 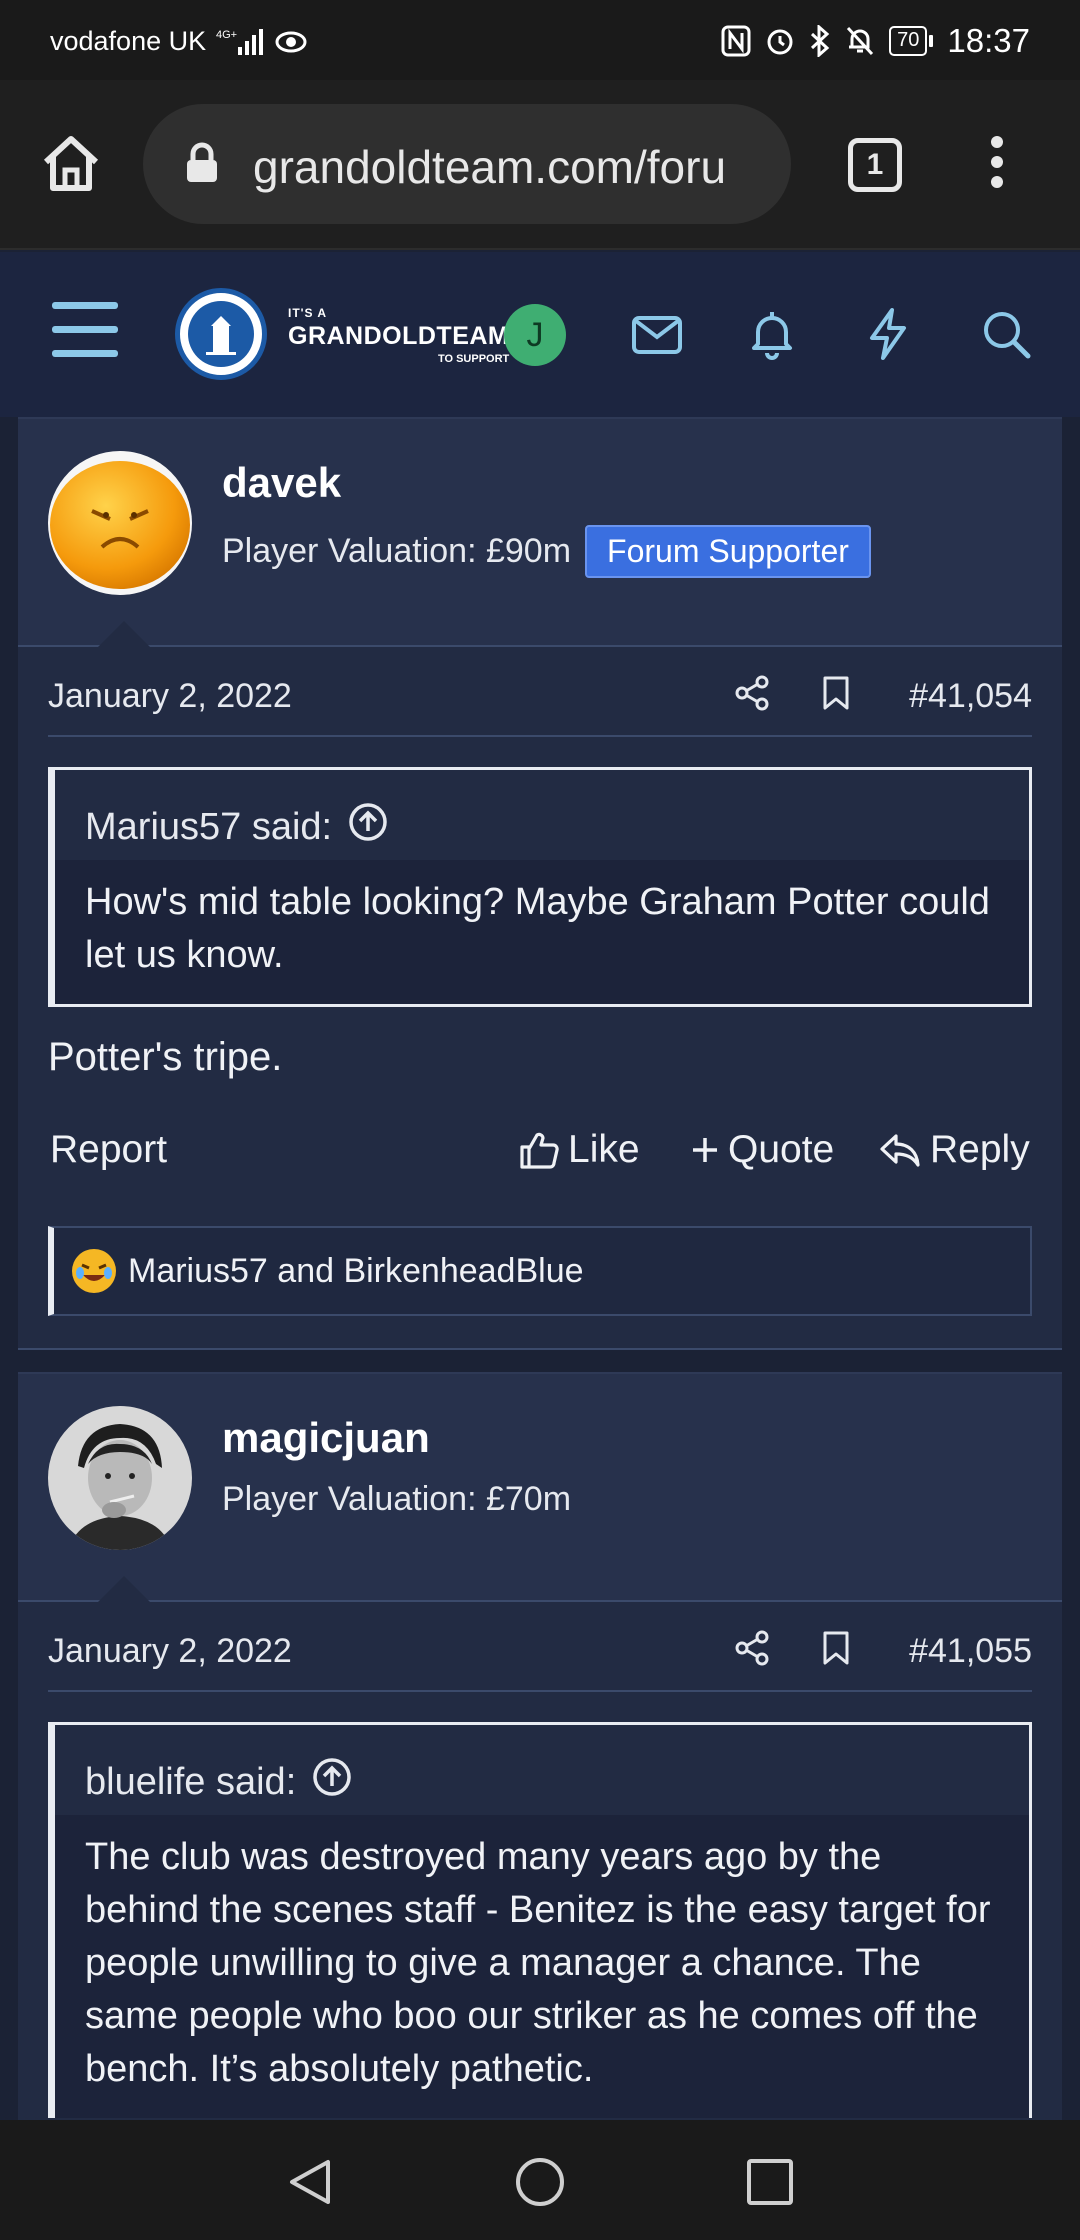 What do you see at coordinates (658, 334) in the screenshot?
I see `inbox-icon` at bounding box center [658, 334].